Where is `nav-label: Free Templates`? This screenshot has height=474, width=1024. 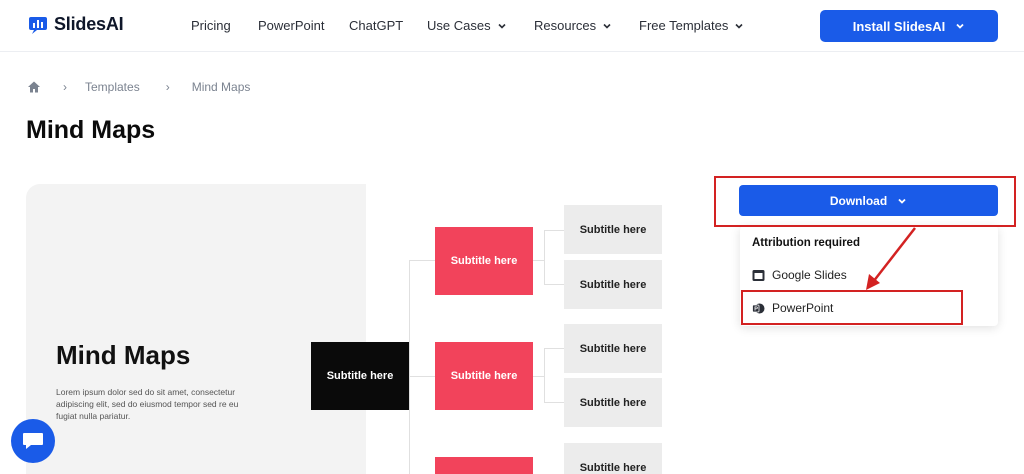
nav-label: Free Templates is located at coordinates (684, 25).